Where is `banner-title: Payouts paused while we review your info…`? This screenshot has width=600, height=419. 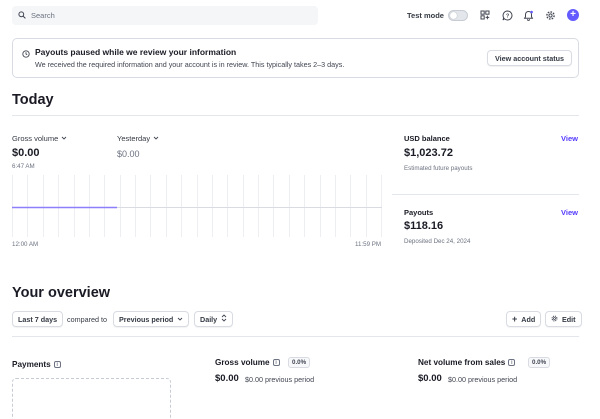 banner-title: Payouts paused while we review your info… is located at coordinates (136, 52).